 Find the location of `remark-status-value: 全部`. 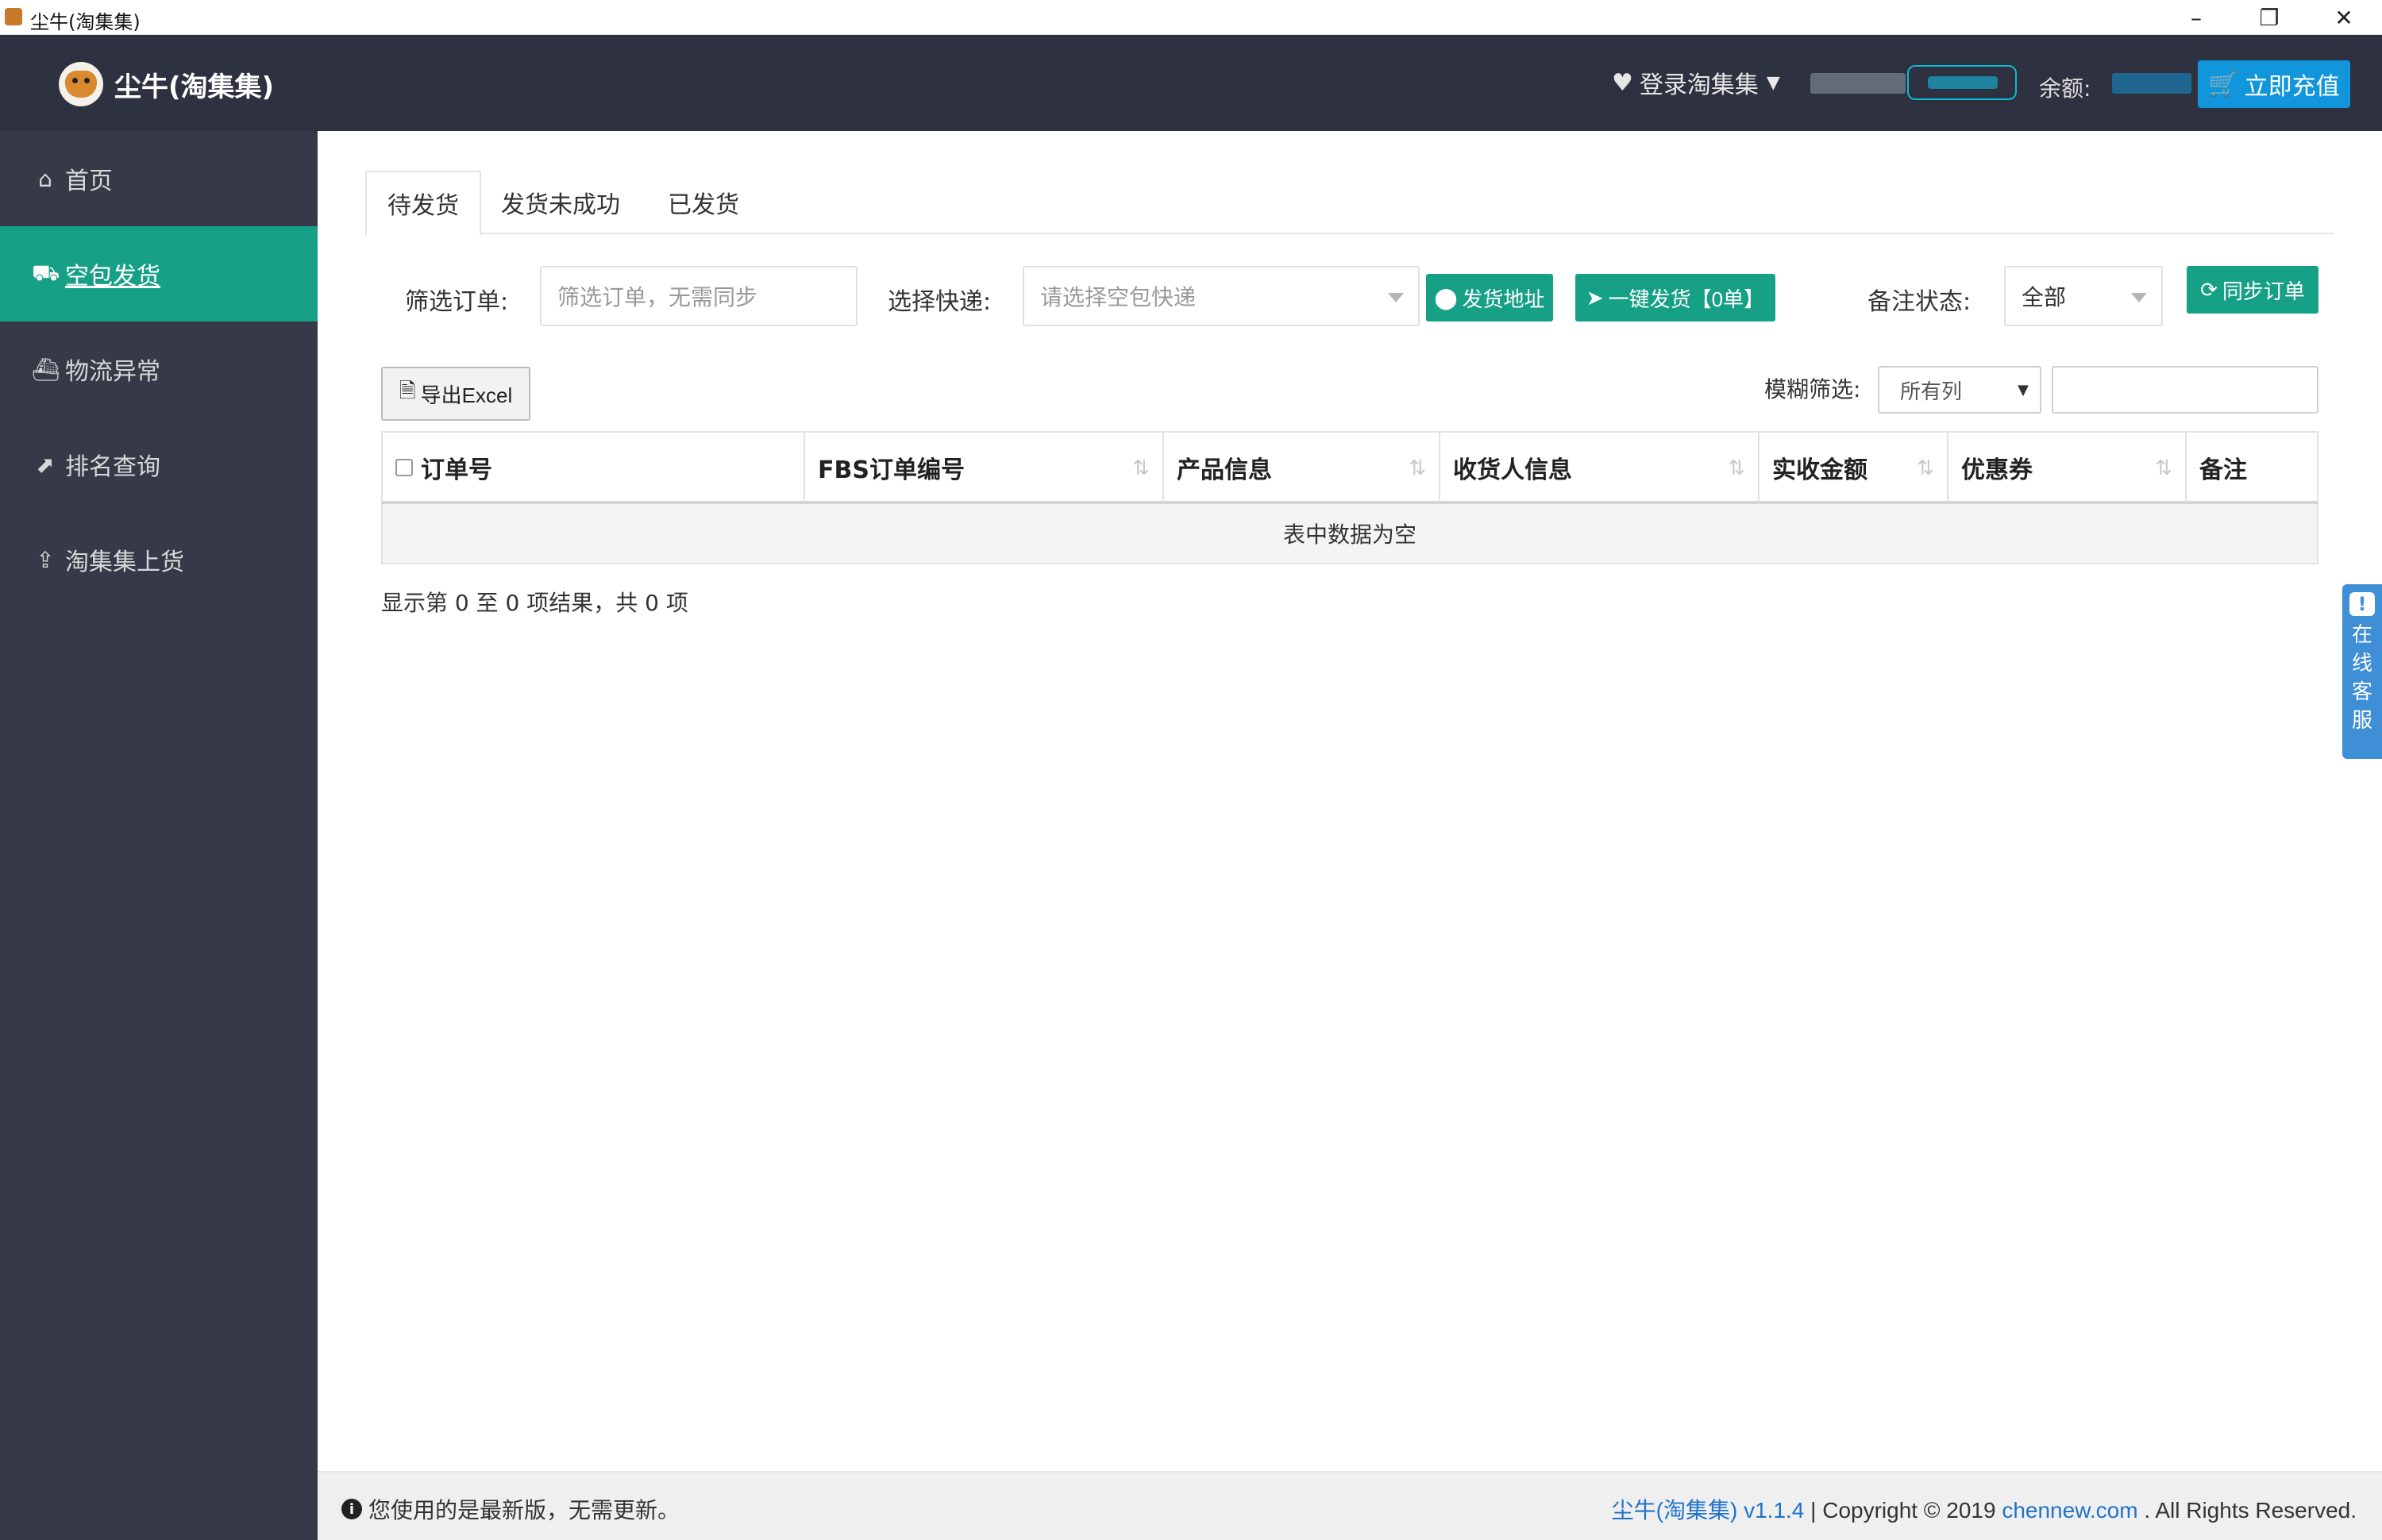

remark-status-value: 全部 is located at coordinates (2044, 297).